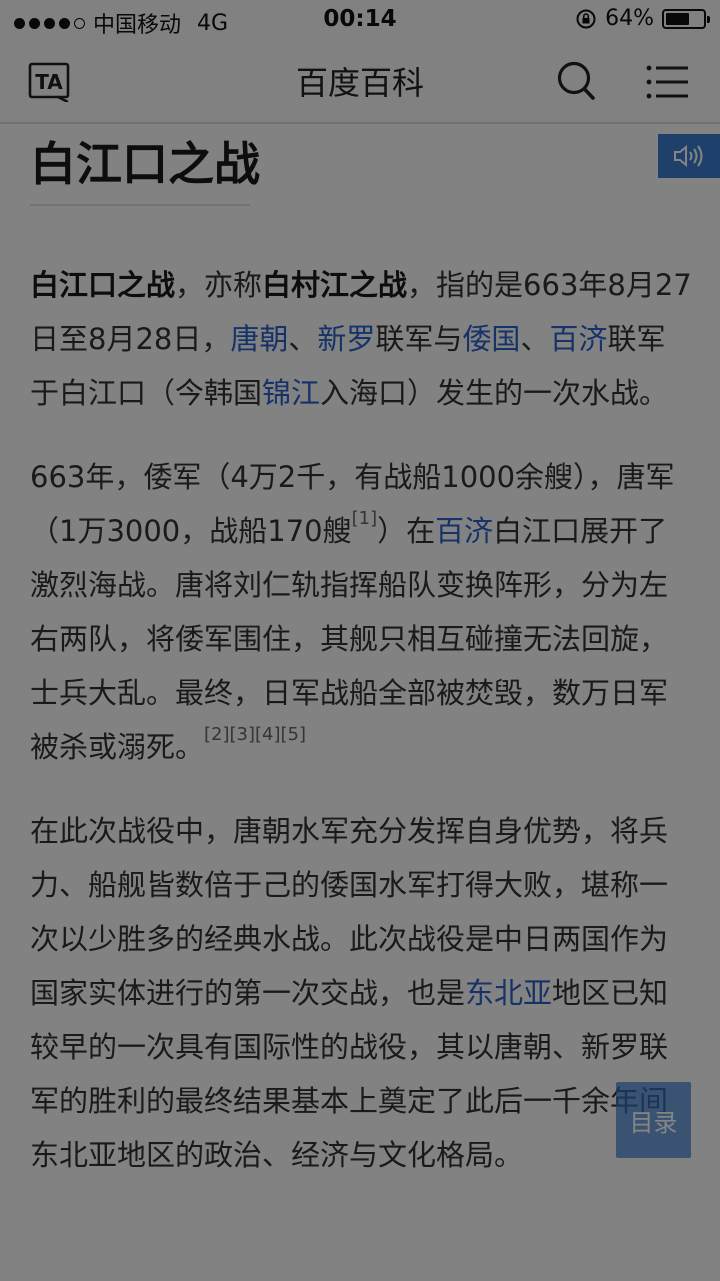 The width and height of the screenshot is (720, 1281). Describe the element at coordinates (576, 82) in the screenshot. I see `search-icon` at that location.